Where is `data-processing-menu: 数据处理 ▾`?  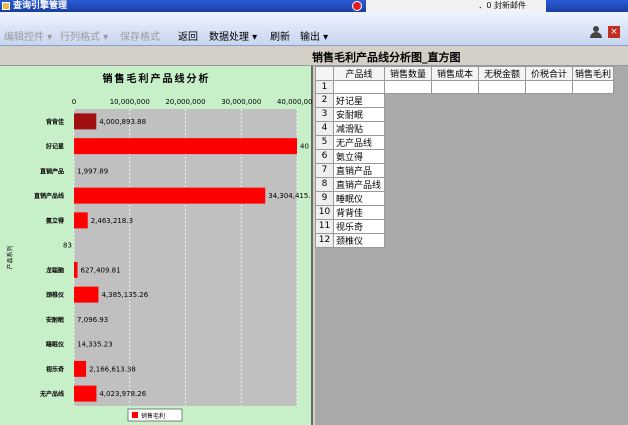 data-processing-menu: 数据处理 ▾ is located at coordinates (233, 35).